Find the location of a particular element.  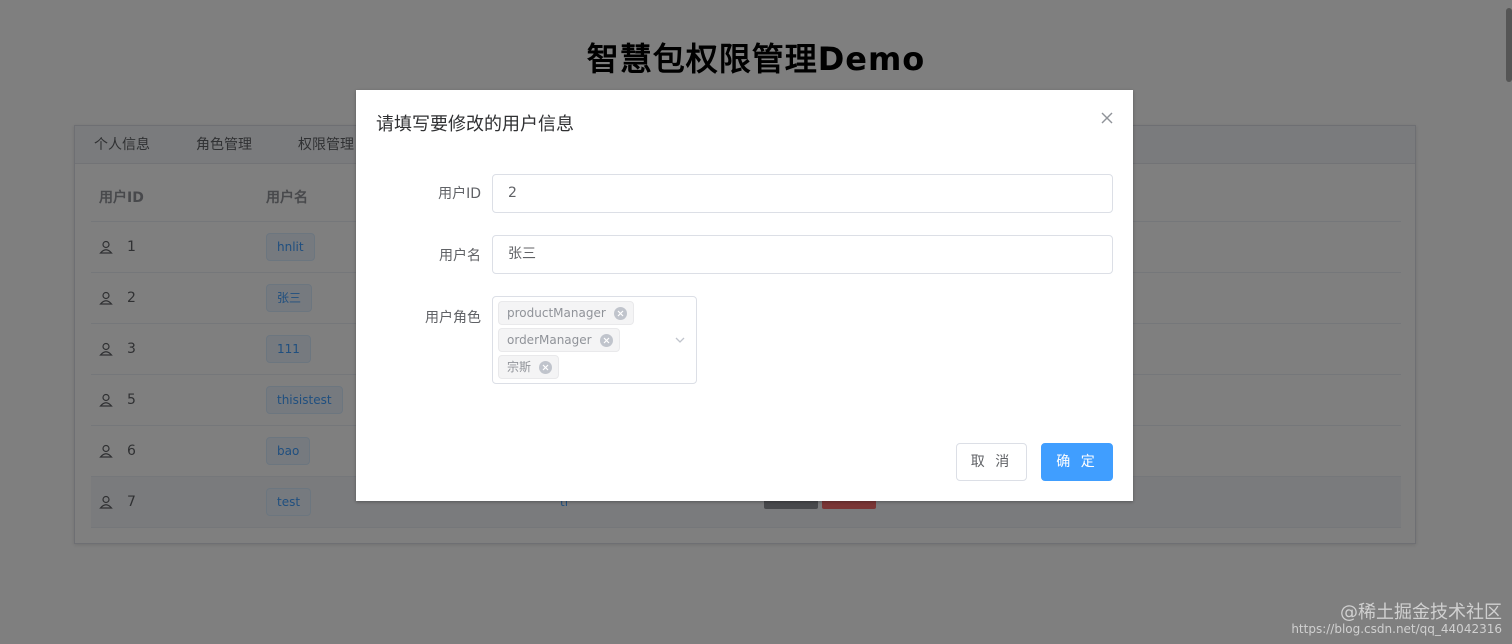

user-id-input: 2 is located at coordinates (802, 193).